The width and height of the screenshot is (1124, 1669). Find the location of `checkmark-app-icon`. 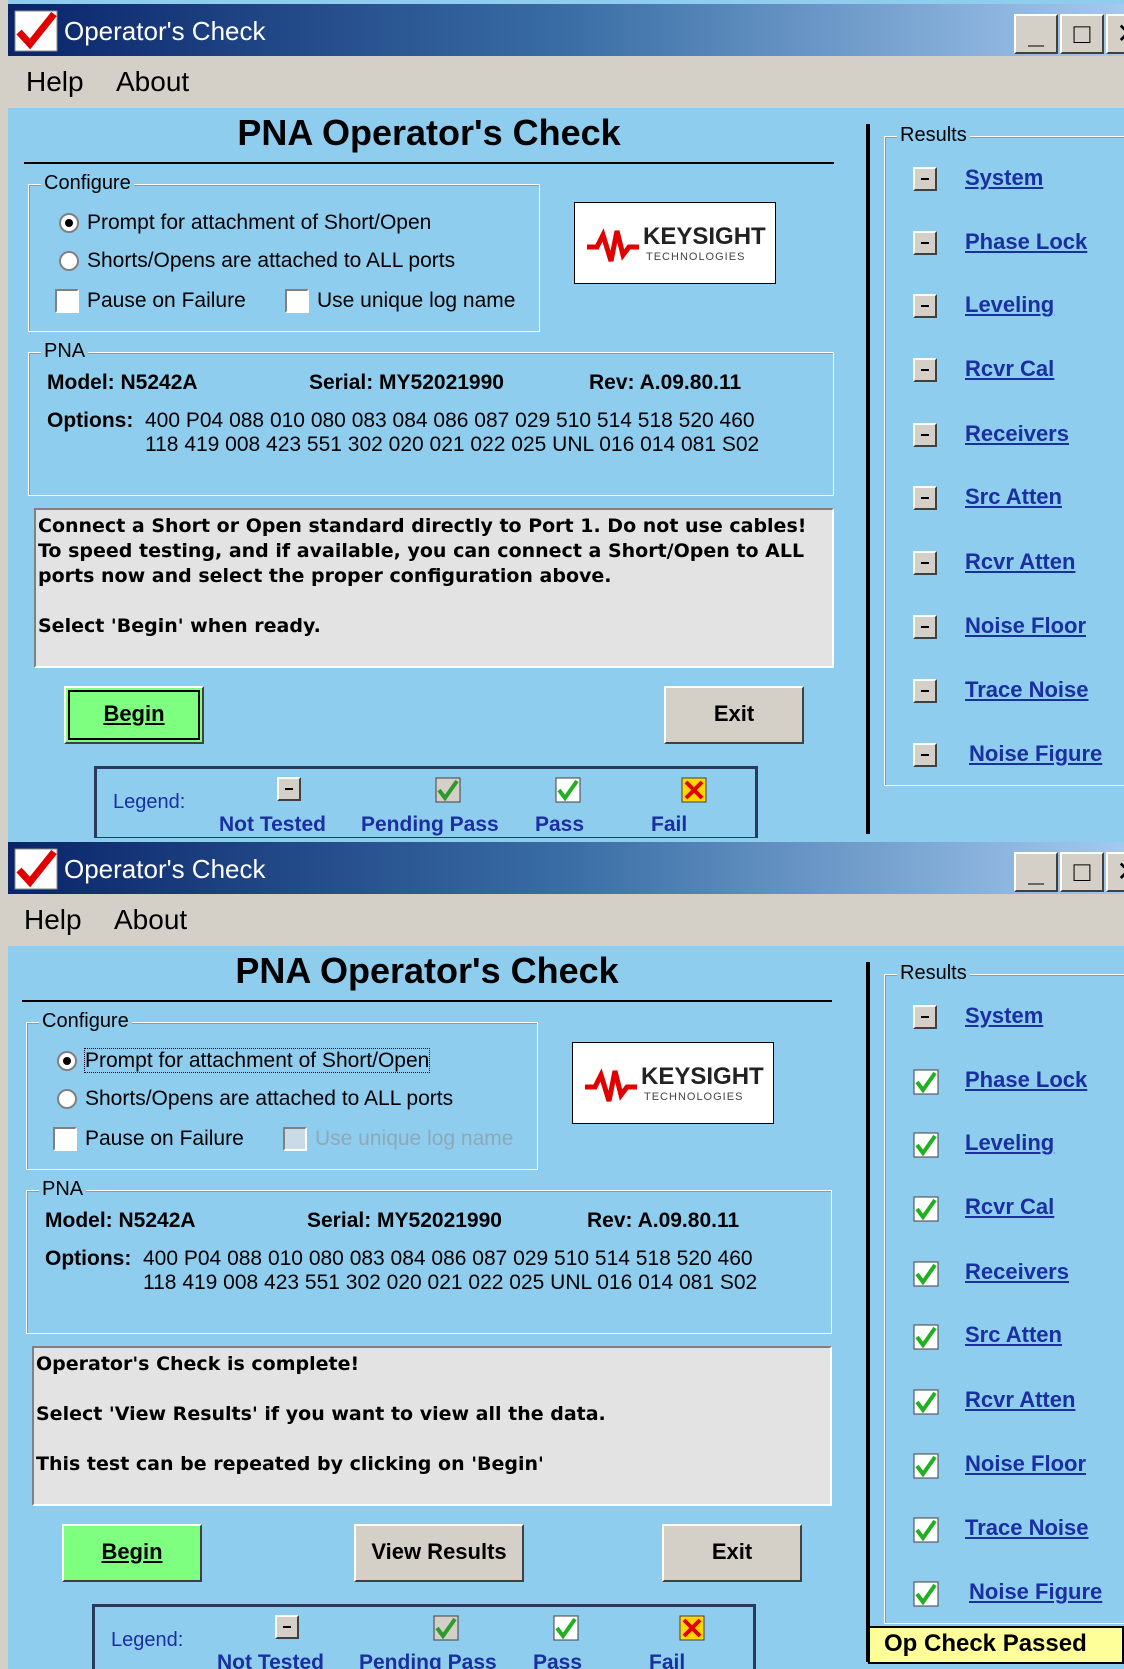

checkmark-app-icon is located at coordinates (36, 31).